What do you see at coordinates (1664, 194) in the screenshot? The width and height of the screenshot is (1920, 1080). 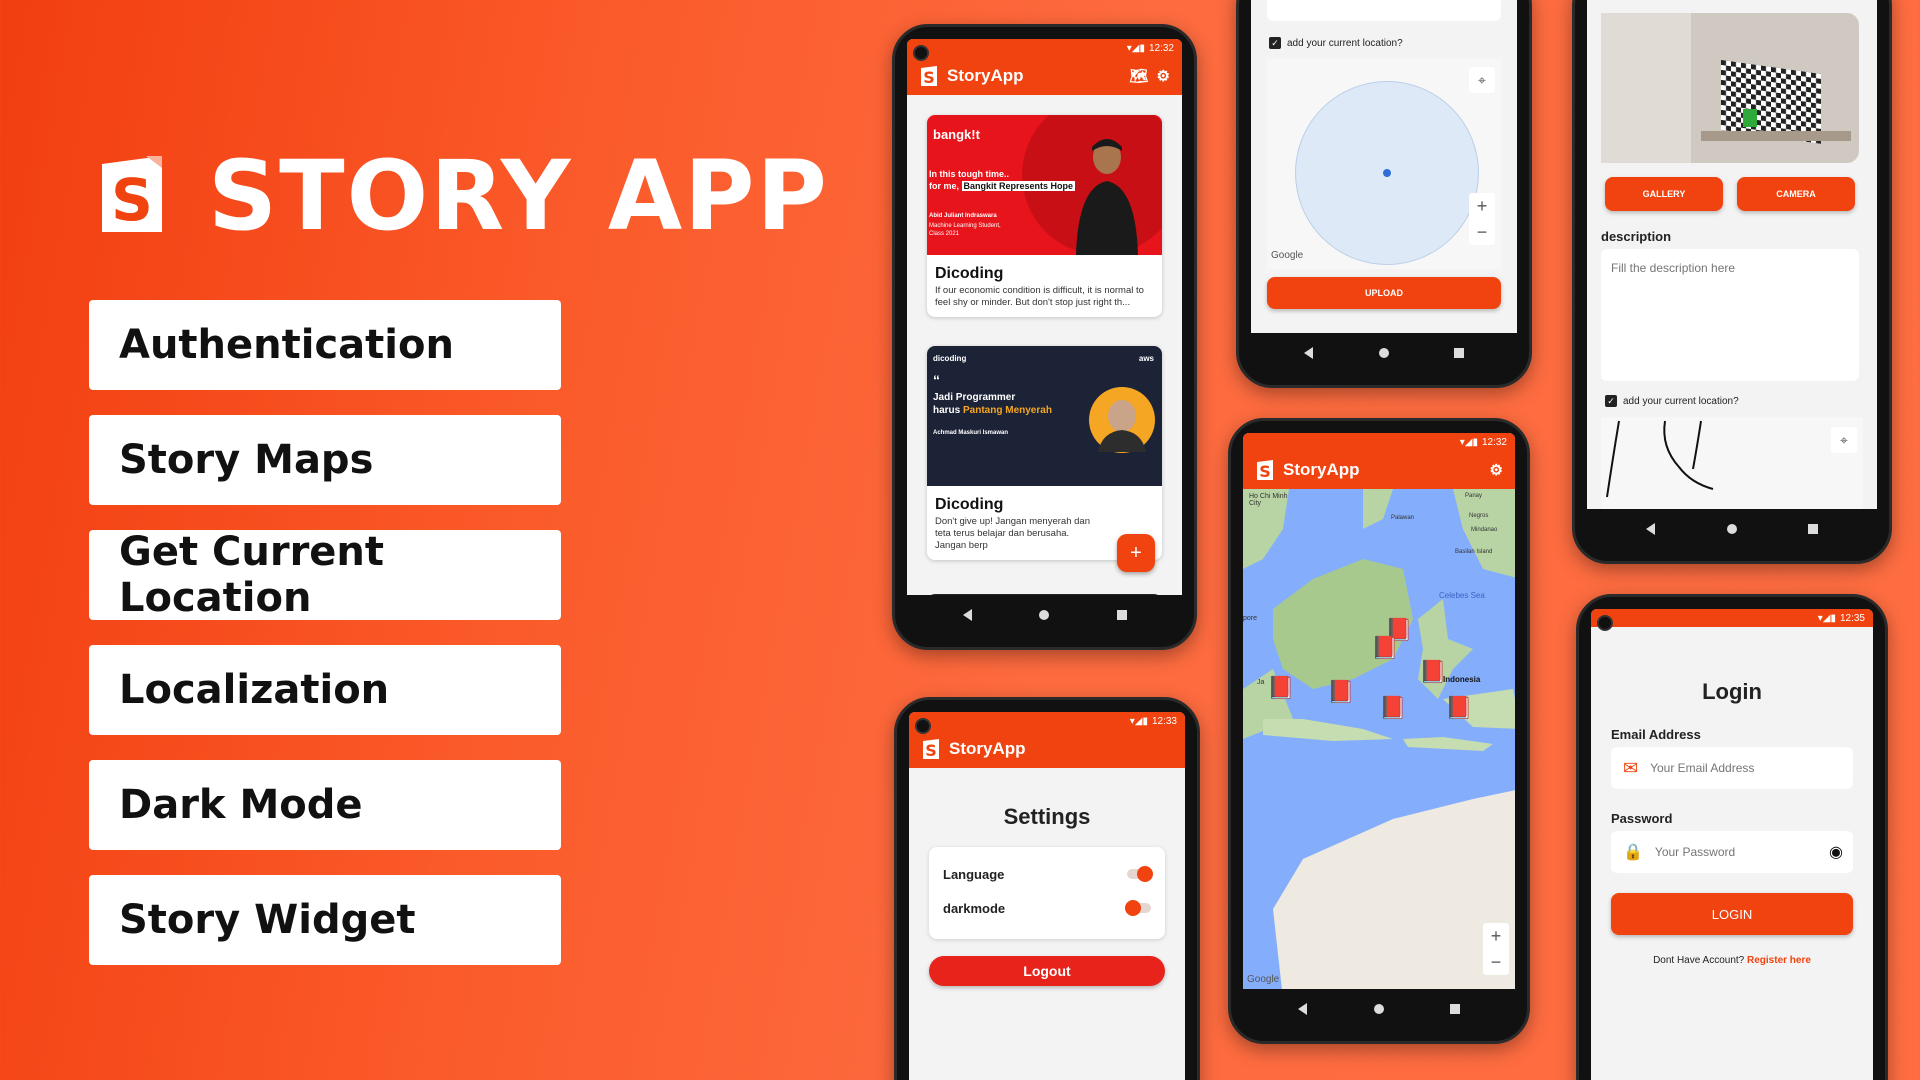 I see `gallery-button: GALLERY` at bounding box center [1664, 194].